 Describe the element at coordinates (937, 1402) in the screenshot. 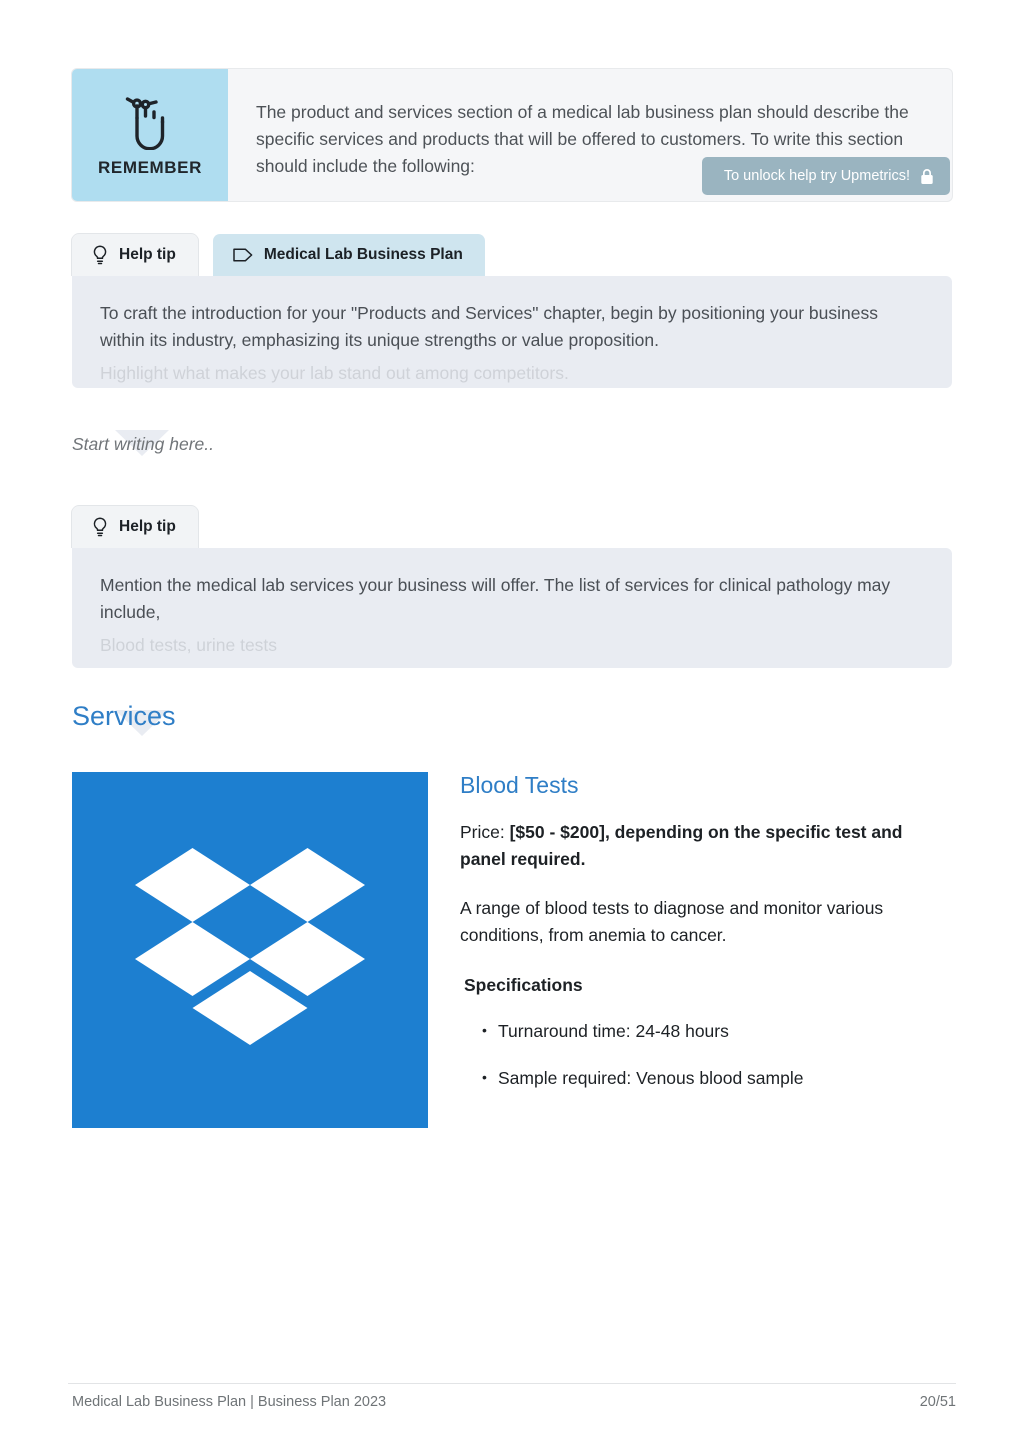

I see `footer-page-number: 20/51` at that location.